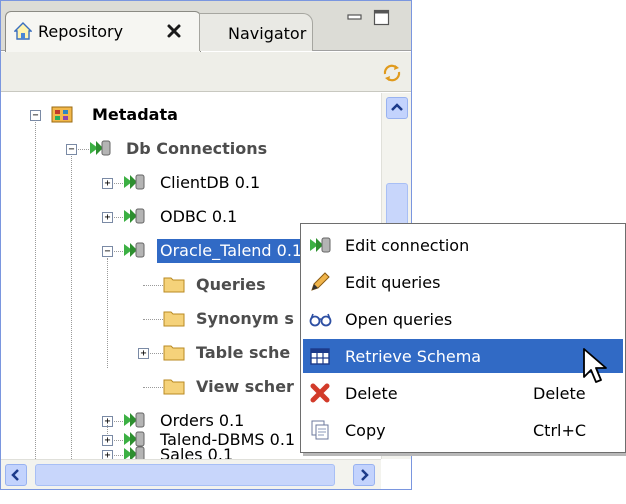 The image size is (626, 504). Describe the element at coordinates (392, 73) in the screenshot. I see `sync-icon` at that location.